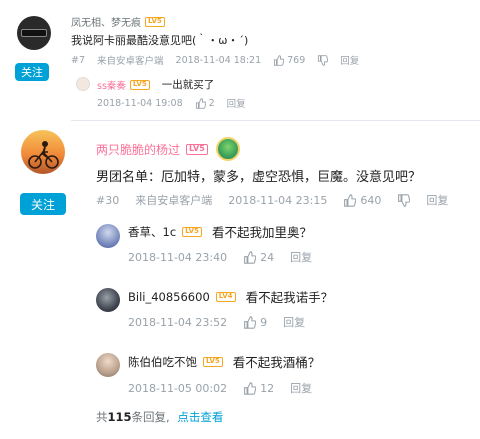  I want to click on reply-meta: 2018-11-04 23:52 9 回复, so click(222, 322).